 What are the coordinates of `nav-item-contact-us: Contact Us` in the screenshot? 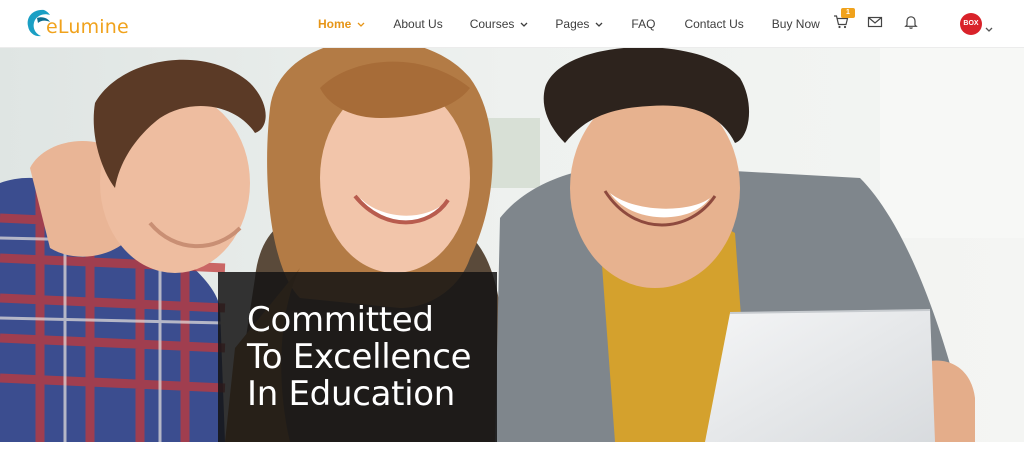 It's located at (713, 24).